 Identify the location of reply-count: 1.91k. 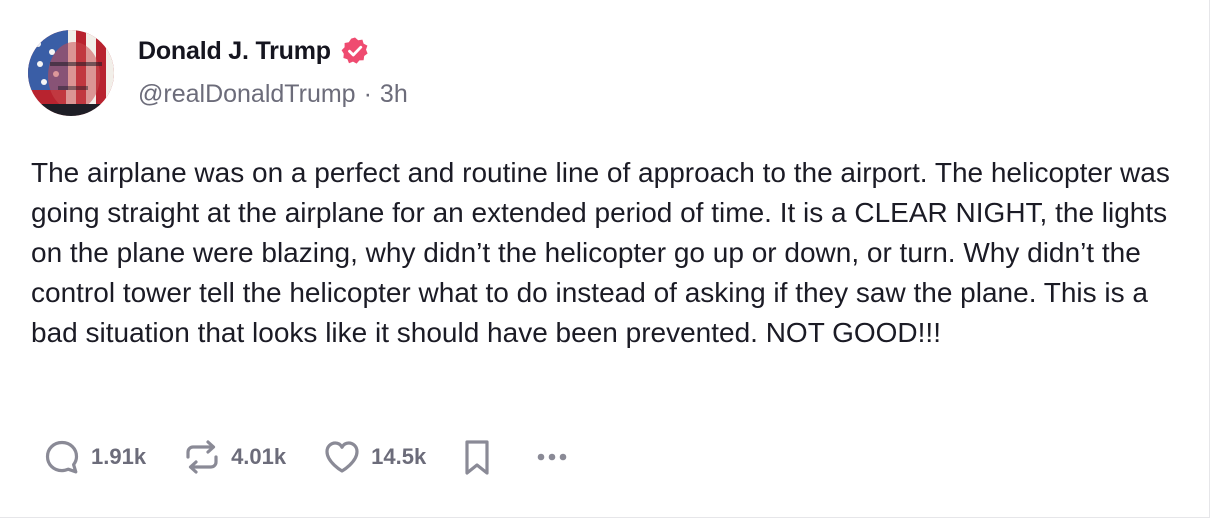
(119, 456).